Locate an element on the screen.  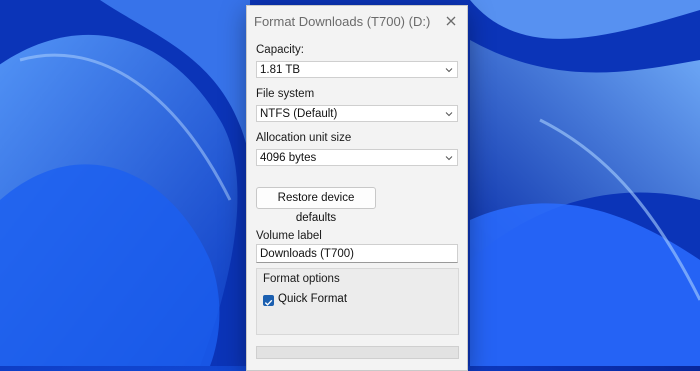
quick-format-checkbox is located at coordinates (268, 300).